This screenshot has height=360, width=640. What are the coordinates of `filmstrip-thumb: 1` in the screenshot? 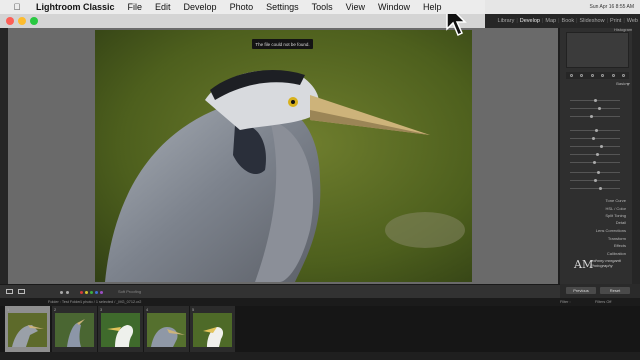 It's located at (27, 329).